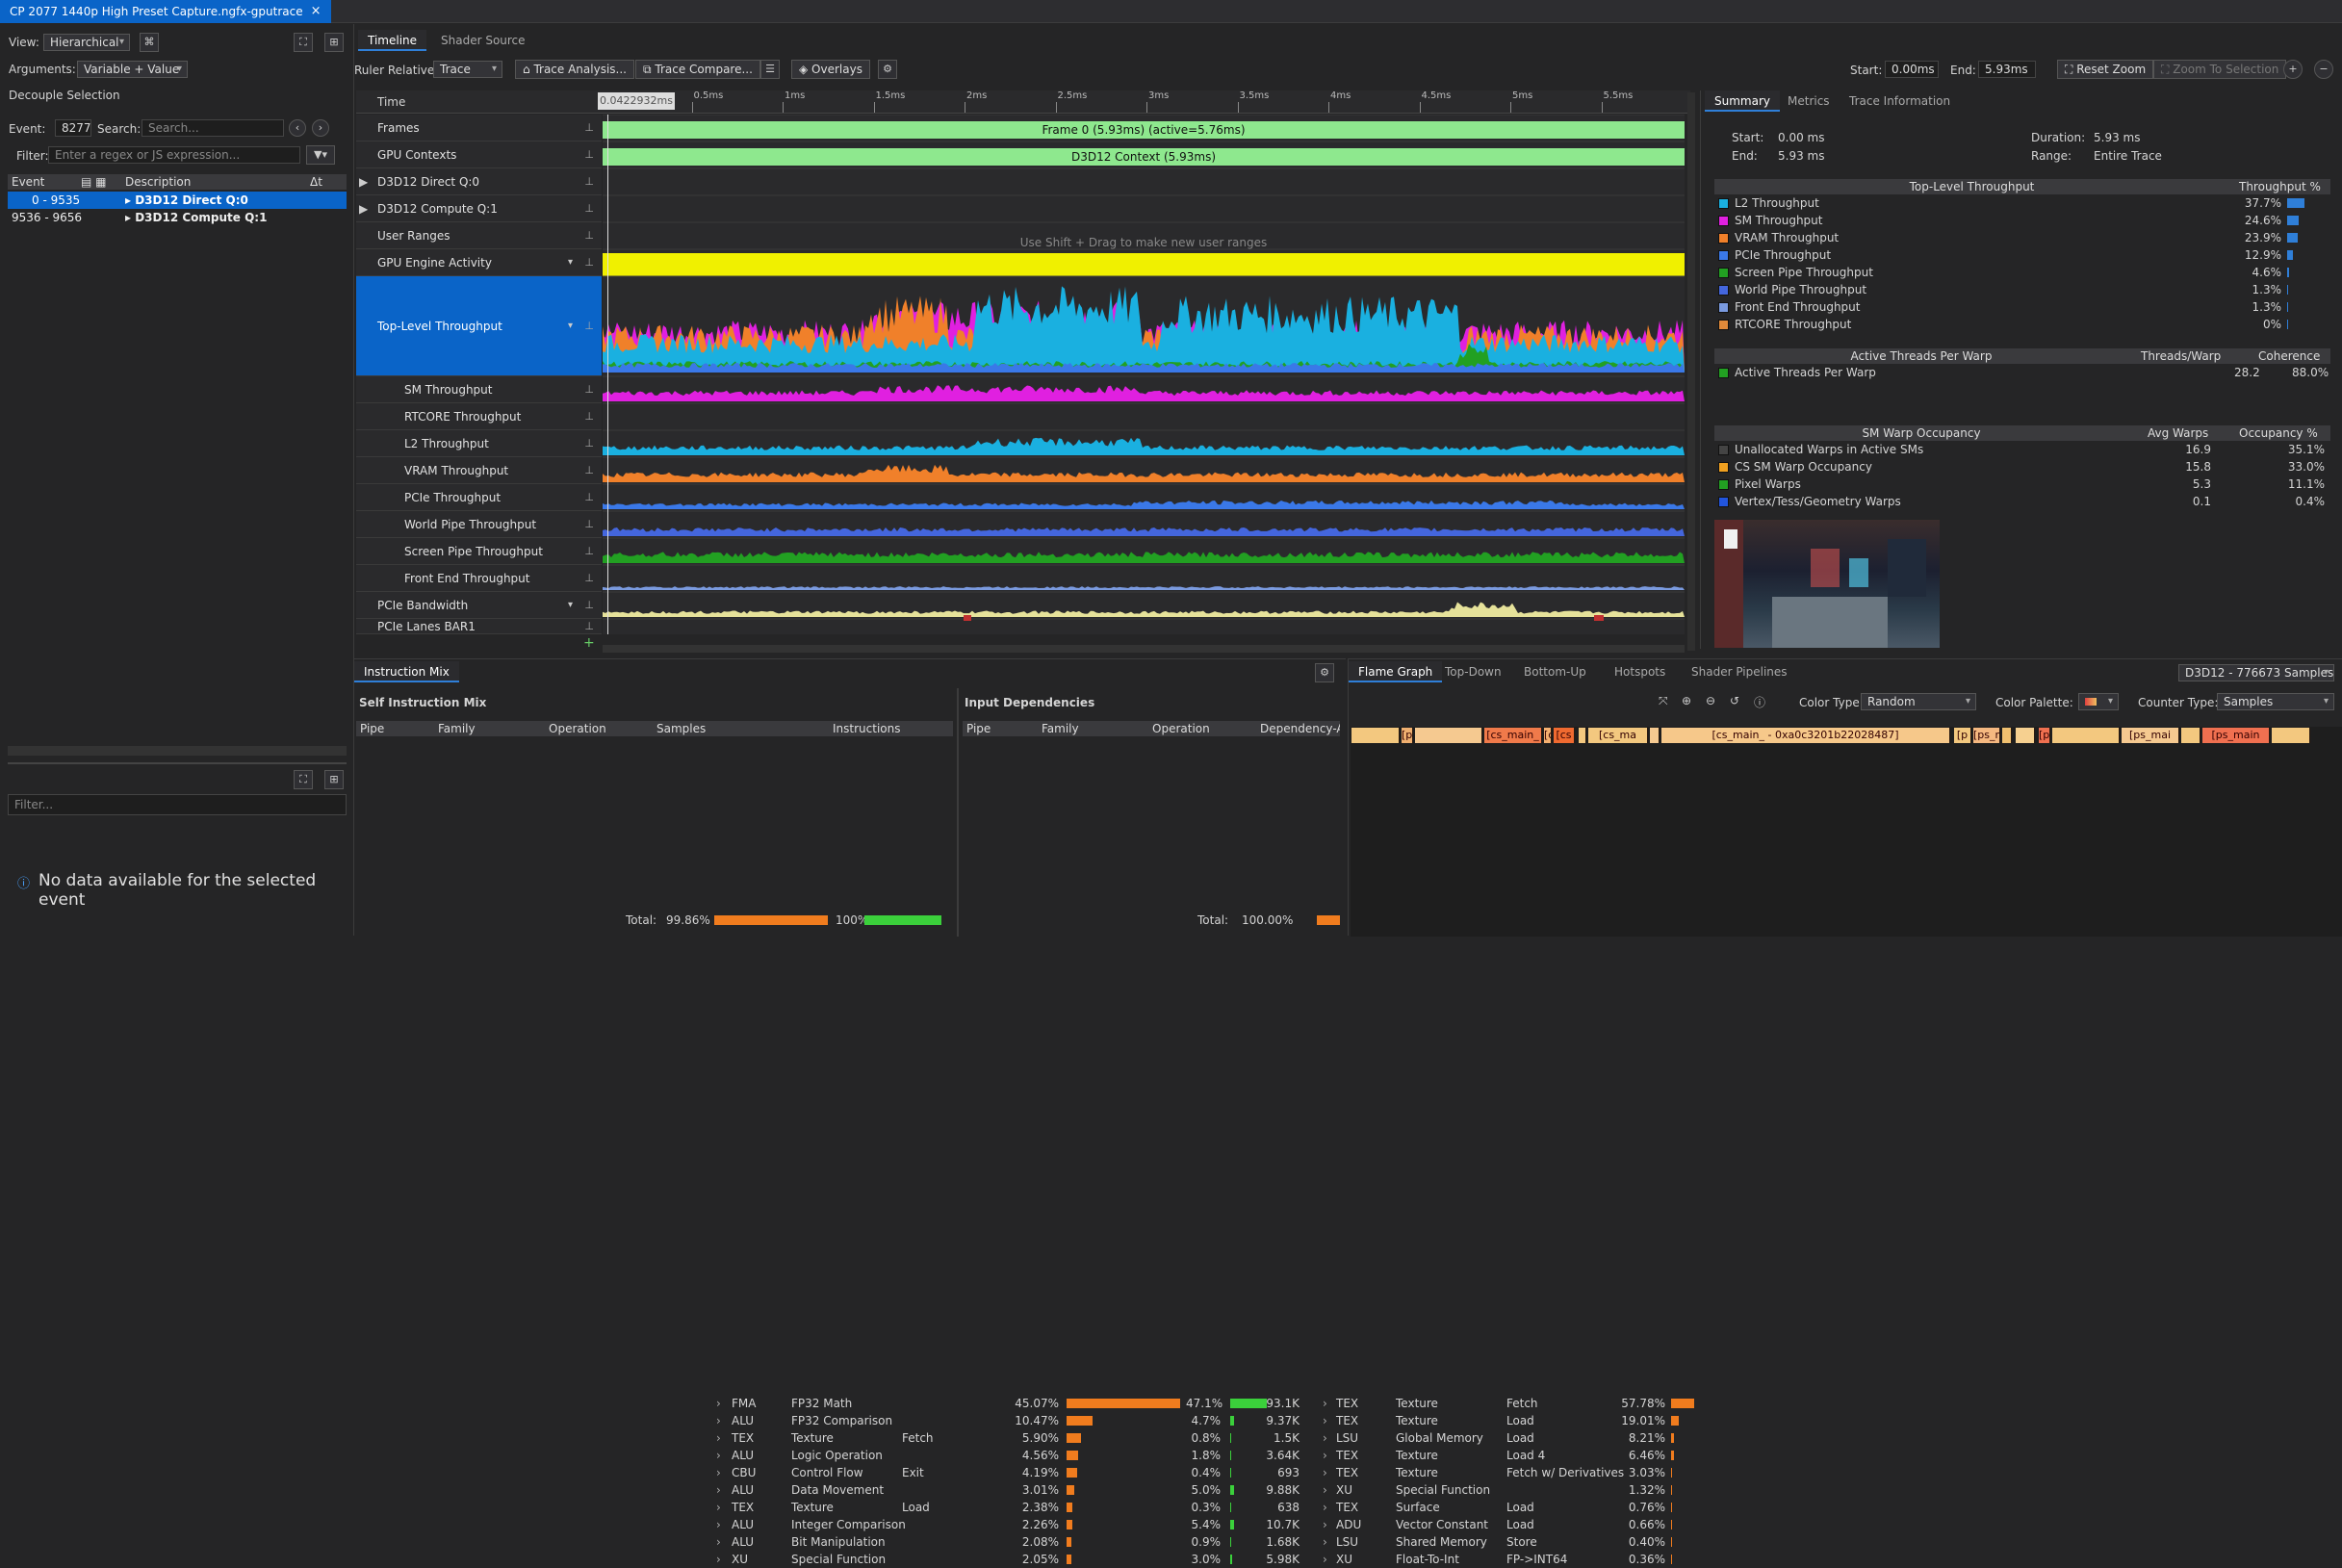 Image resolution: width=2342 pixels, height=1568 pixels. What do you see at coordinates (1144, 130) in the screenshot?
I see `frame-bar: Frame 0 (5.93ms) (active=5.76ms)` at bounding box center [1144, 130].